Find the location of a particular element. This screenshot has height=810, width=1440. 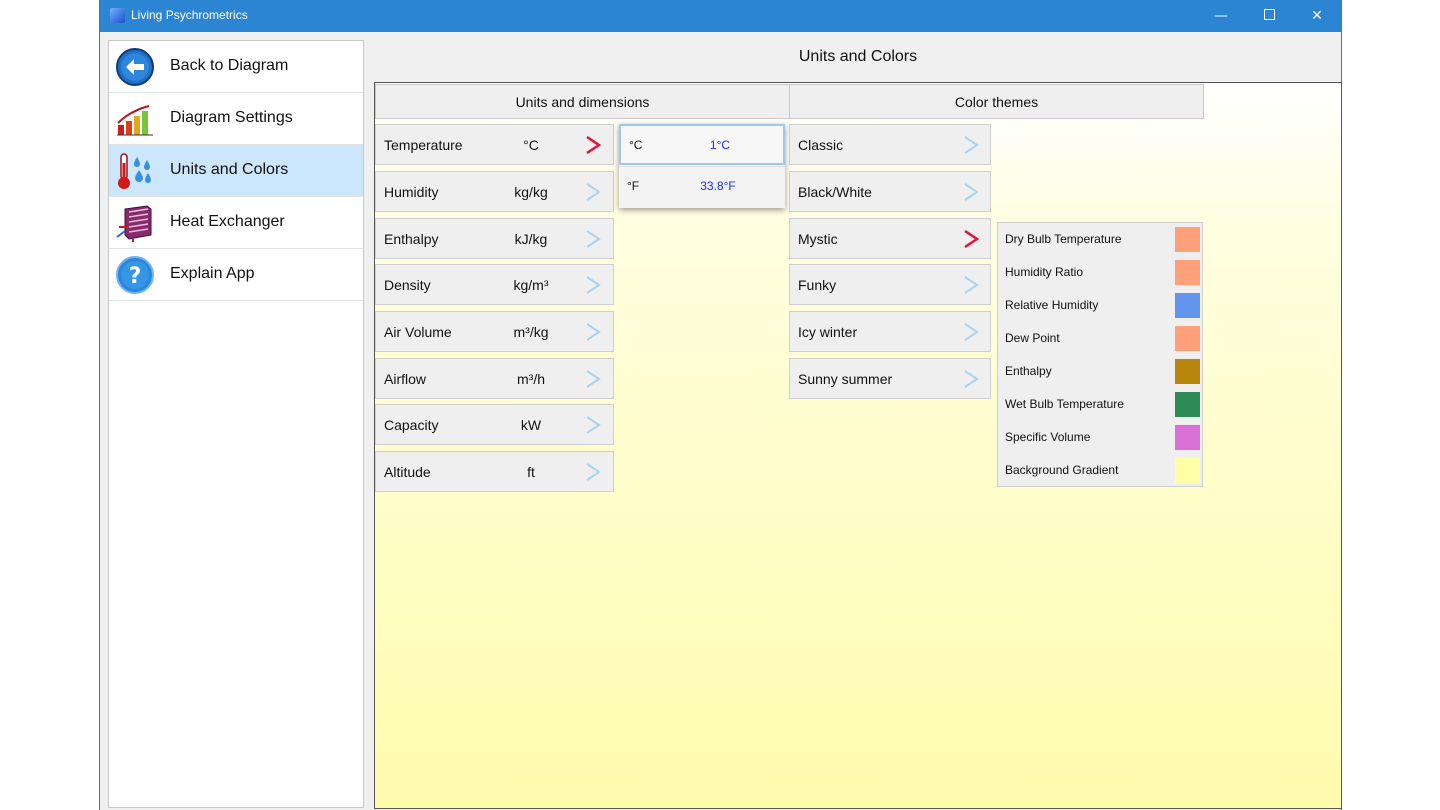

units-column-header: Units and dimensions is located at coordinates (582, 101).